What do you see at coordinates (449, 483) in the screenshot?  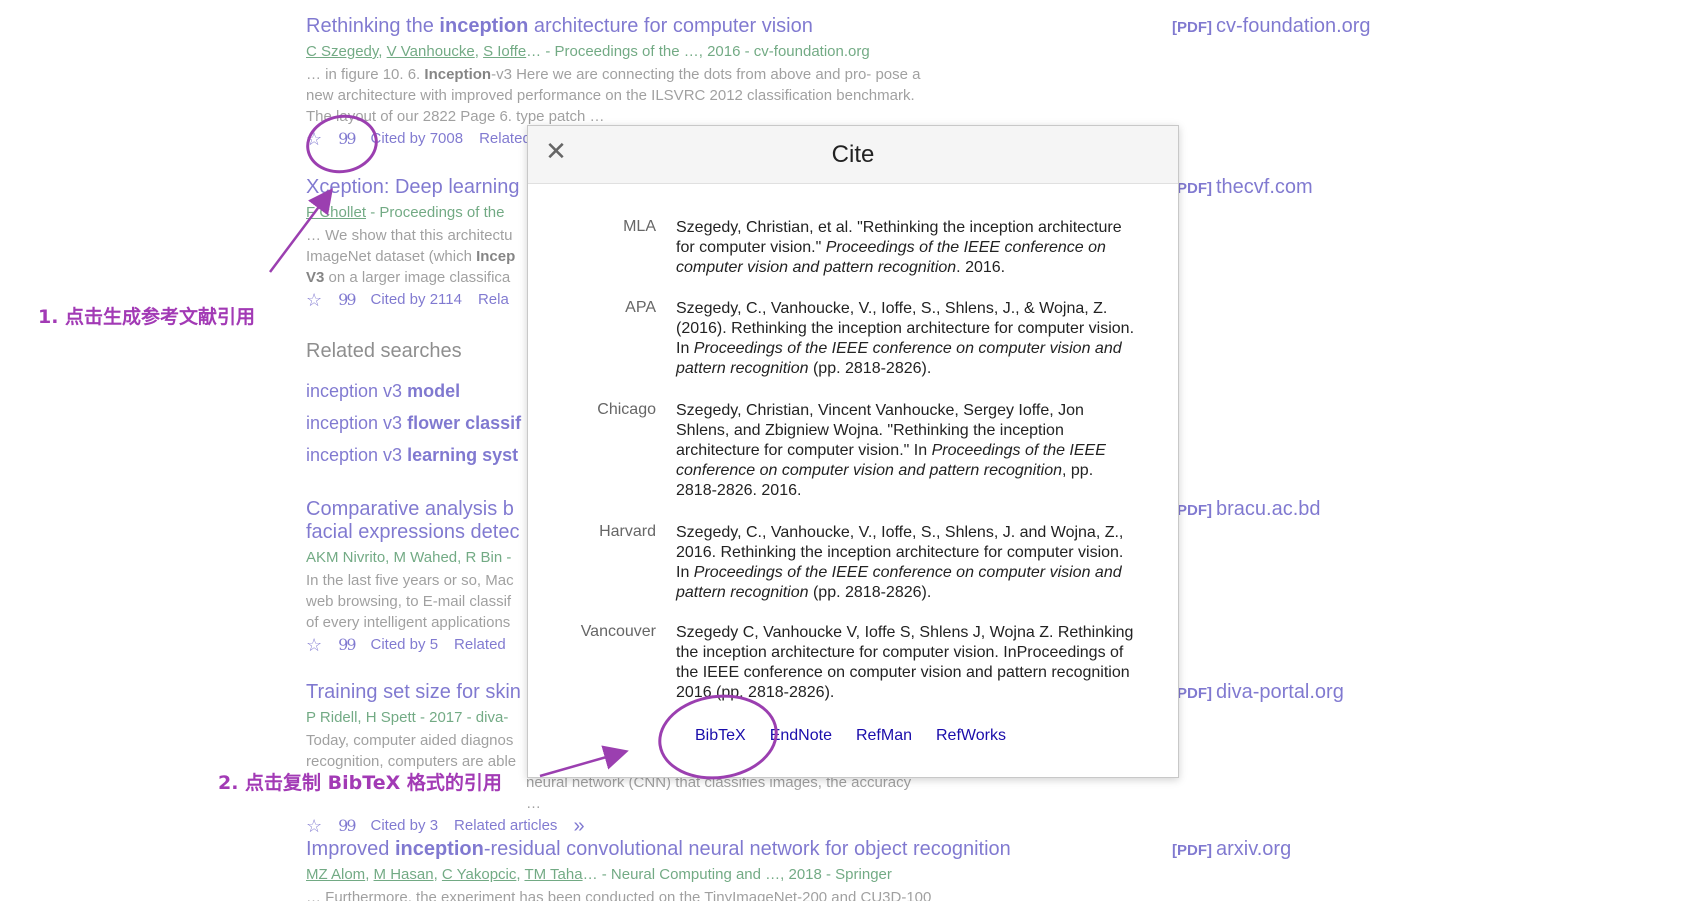 I see `annotation-arrows` at bounding box center [449, 483].